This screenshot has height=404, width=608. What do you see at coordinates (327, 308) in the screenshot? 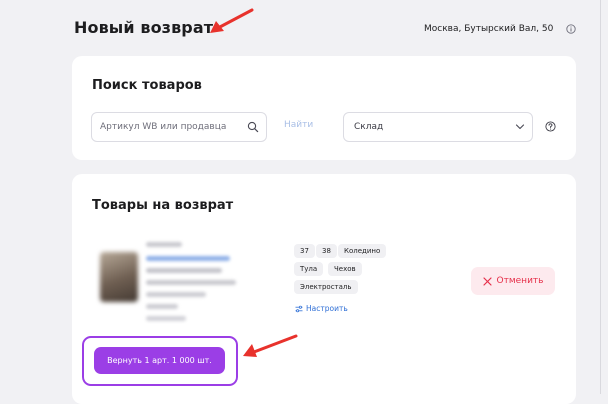
I see `configure-label: Настроить` at bounding box center [327, 308].